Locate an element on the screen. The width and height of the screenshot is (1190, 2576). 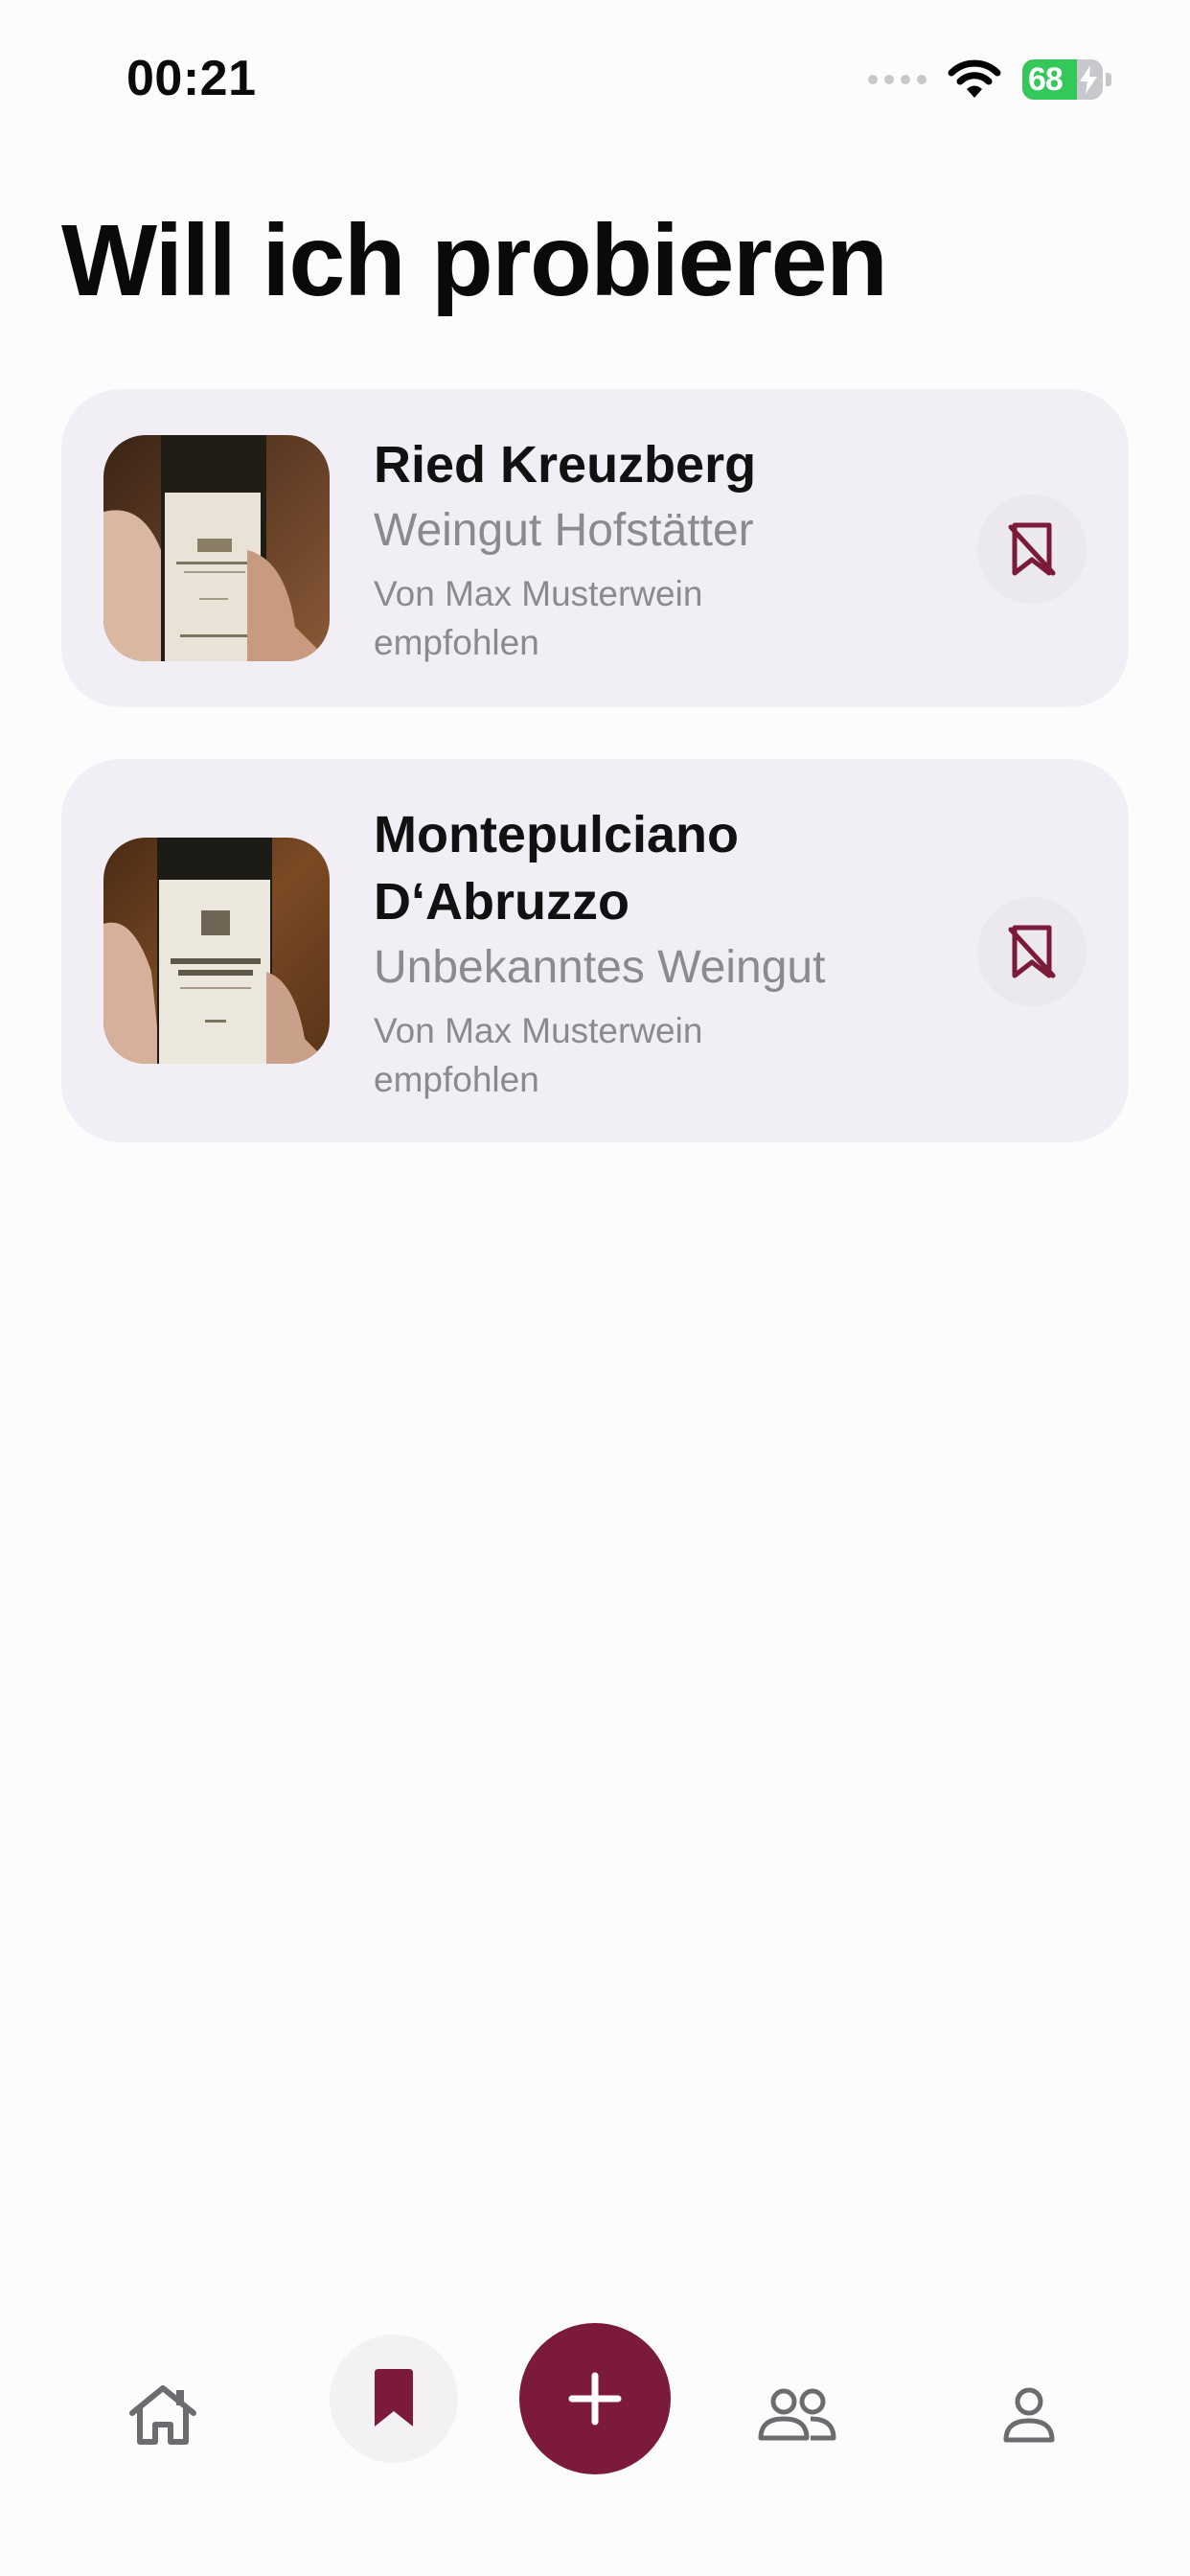
winery-name: Weingut Hofstätter is located at coordinates (564, 530).